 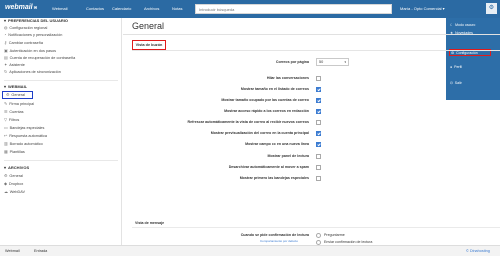 I want to click on option-label: Mostrar tamaño en el listado de correos, so click(x=274, y=89).